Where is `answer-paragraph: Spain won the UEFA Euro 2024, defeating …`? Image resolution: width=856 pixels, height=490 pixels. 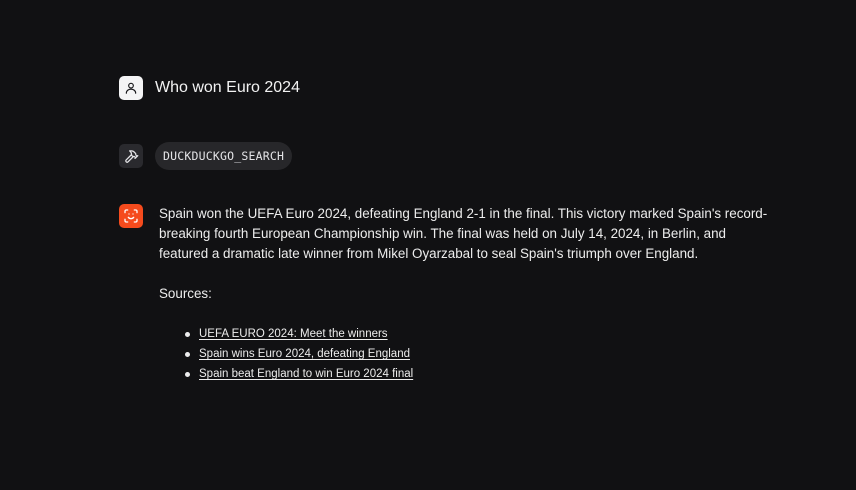
answer-paragraph: Spain won the UEFA Euro 2024, defeating … is located at coordinates (463, 233).